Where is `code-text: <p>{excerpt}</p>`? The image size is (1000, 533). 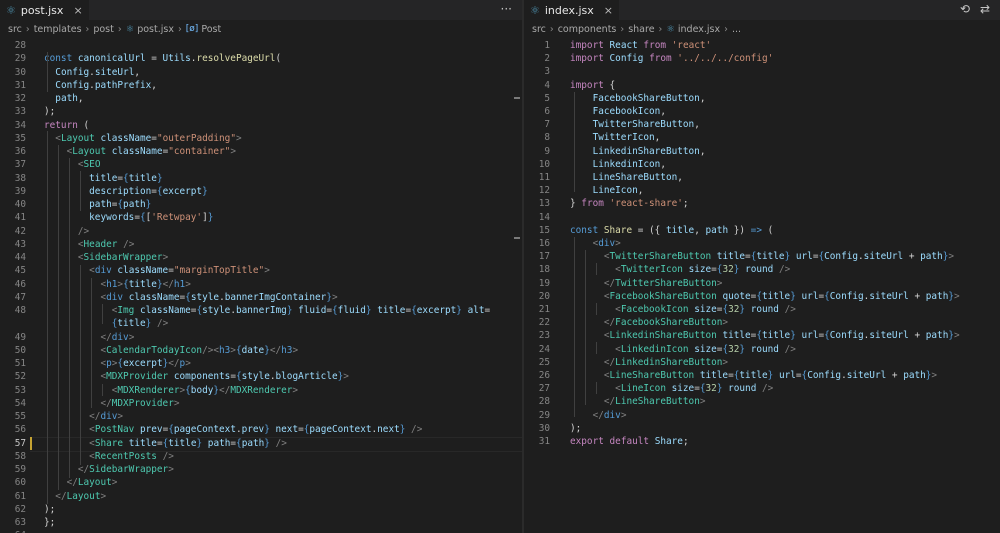 code-text: <p>{excerpt}</p> is located at coordinates (117, 363).